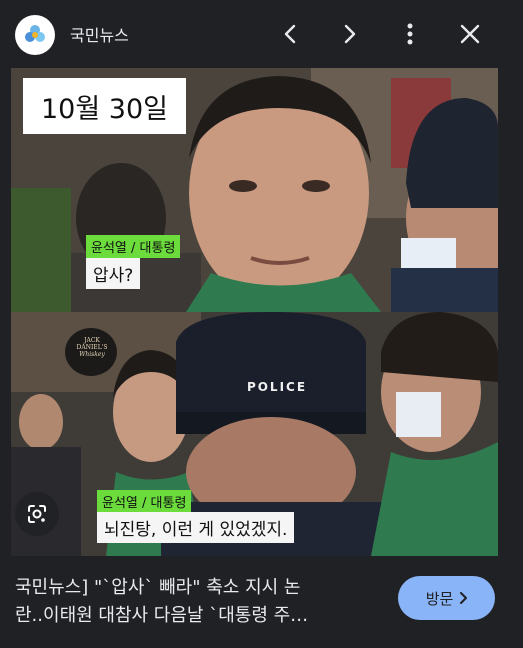 The height and width of the screenshot is (648, 523). I want to click on date-caption: 10월 30일, so click(104, 106).